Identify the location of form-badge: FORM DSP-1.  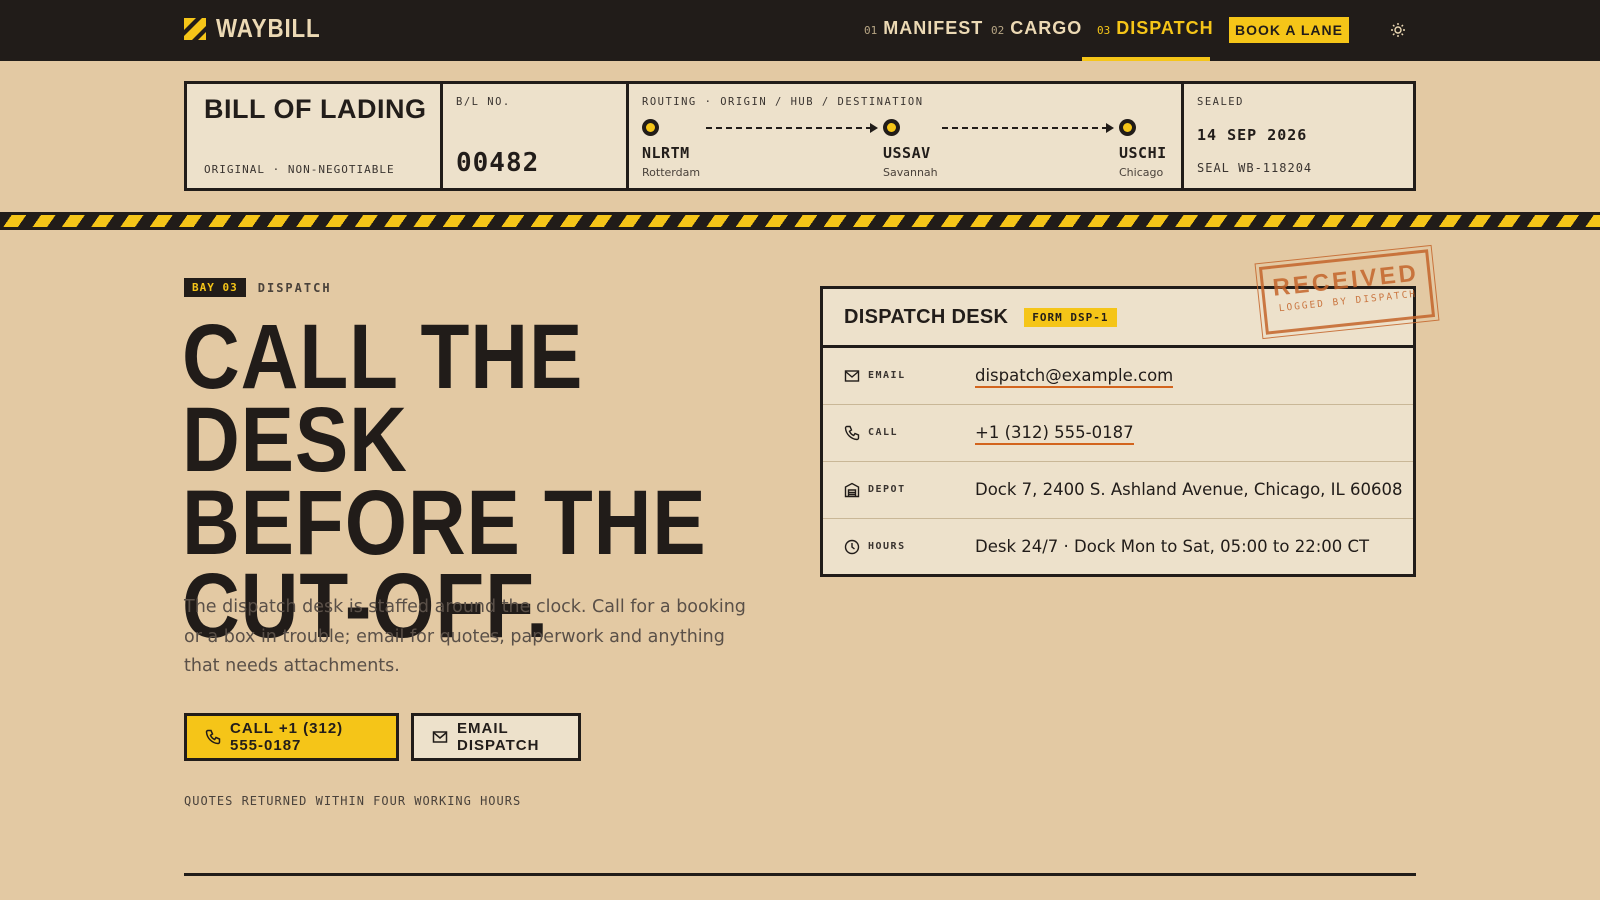
(1070, 317).